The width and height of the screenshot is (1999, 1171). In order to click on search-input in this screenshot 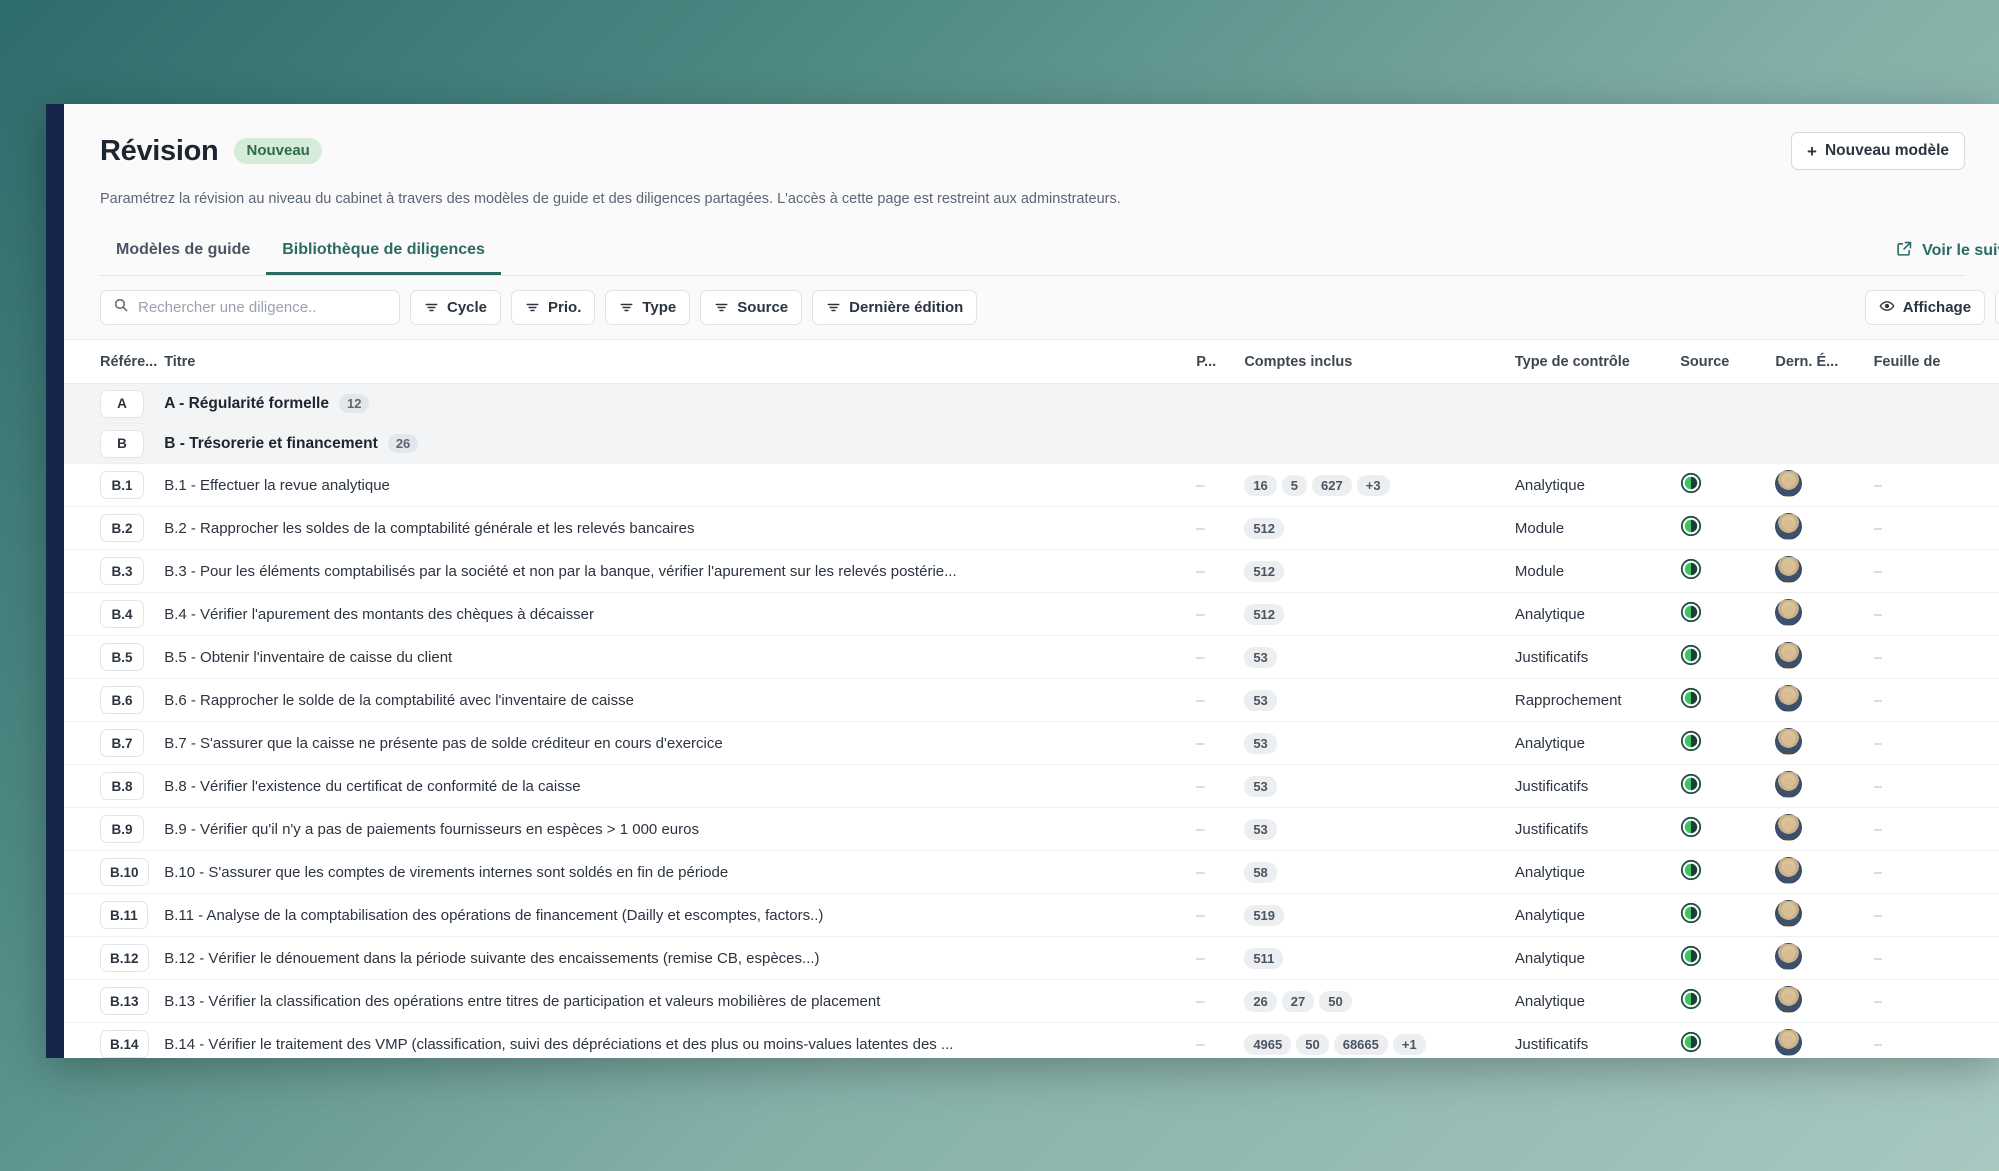, I will do `click(262, 308)`.